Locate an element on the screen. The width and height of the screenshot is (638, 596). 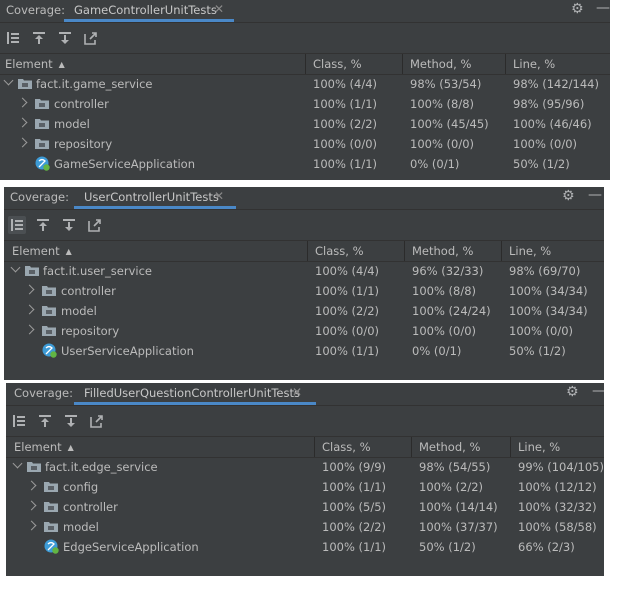
class-coverage: 100% (5/5) is located at coordinates (354, 507).